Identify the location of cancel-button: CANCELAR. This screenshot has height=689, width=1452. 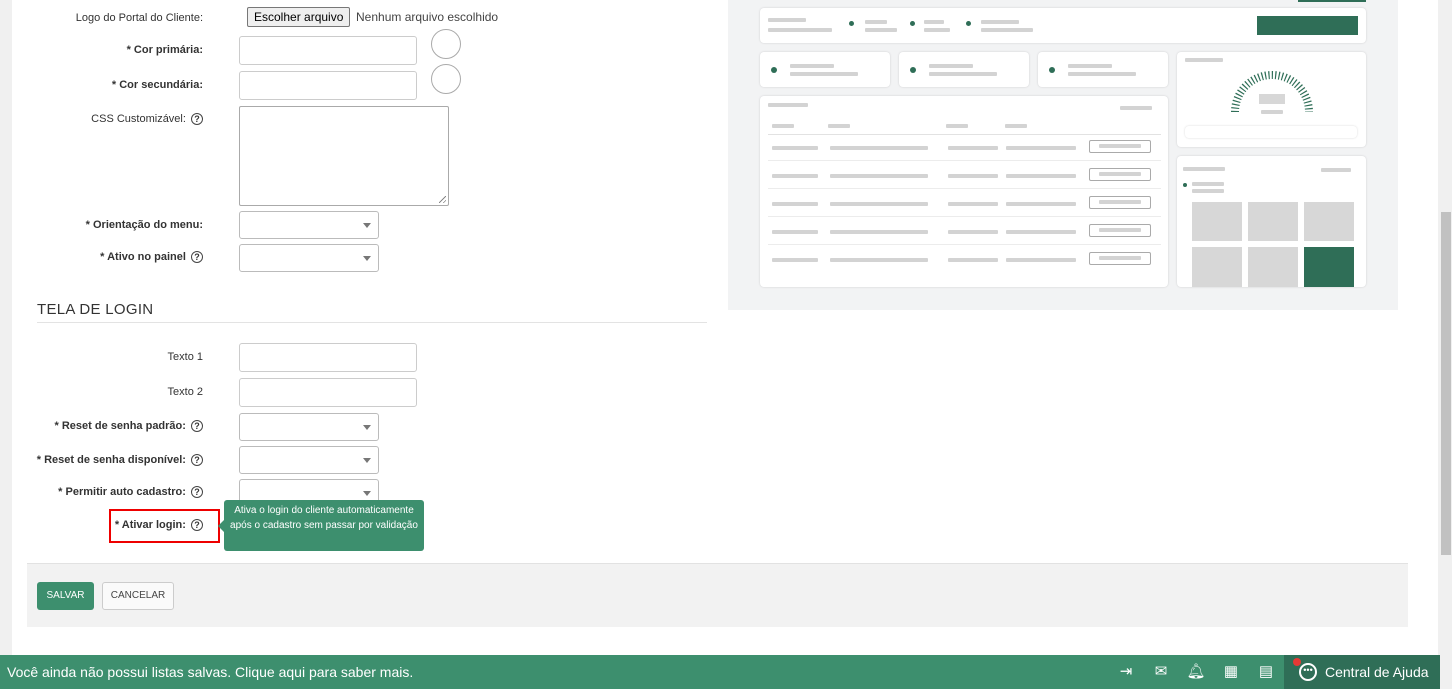
(138, 596).